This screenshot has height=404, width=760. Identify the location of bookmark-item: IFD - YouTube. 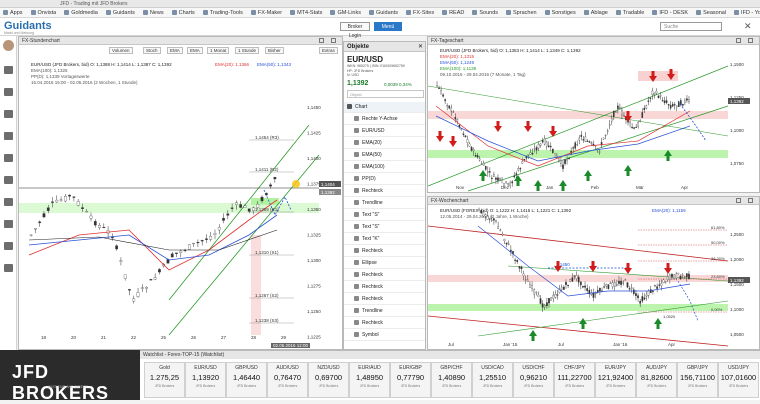
(745, 12).